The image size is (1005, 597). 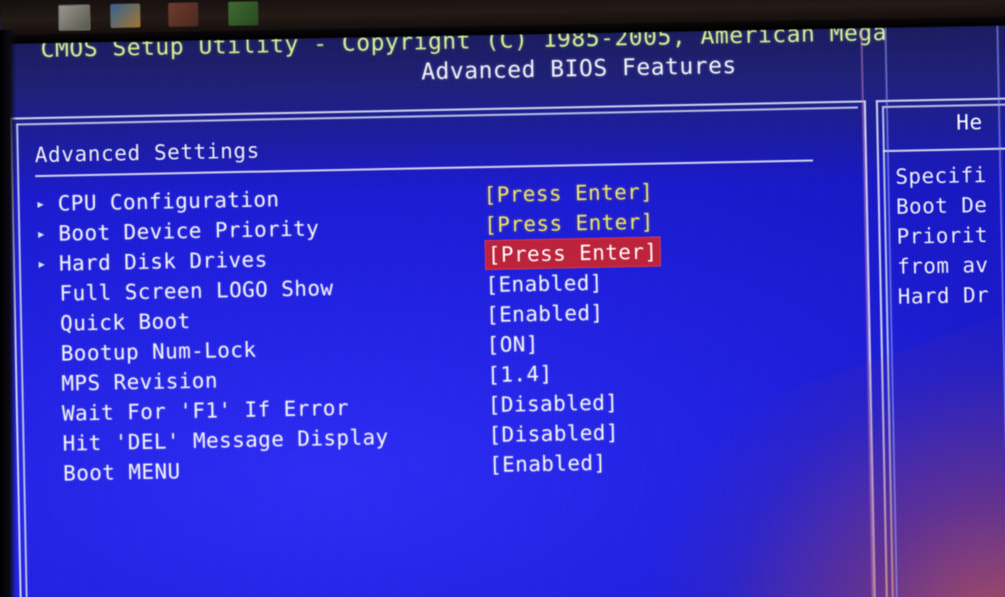 What do you see at coordinates (941, 175) in the screenshot?
I see `help-text-line: Specifi` at bounding box center [941, 175].